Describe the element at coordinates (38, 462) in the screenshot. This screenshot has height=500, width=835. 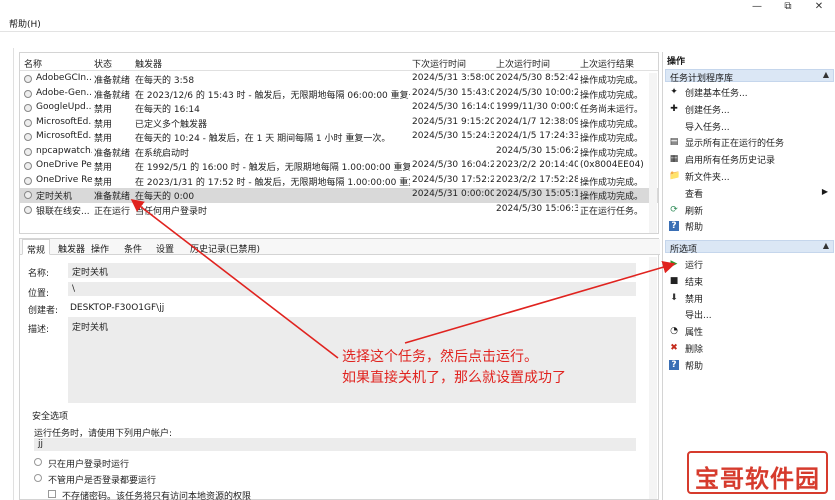
I see `radio-run-logged-on` at that location.